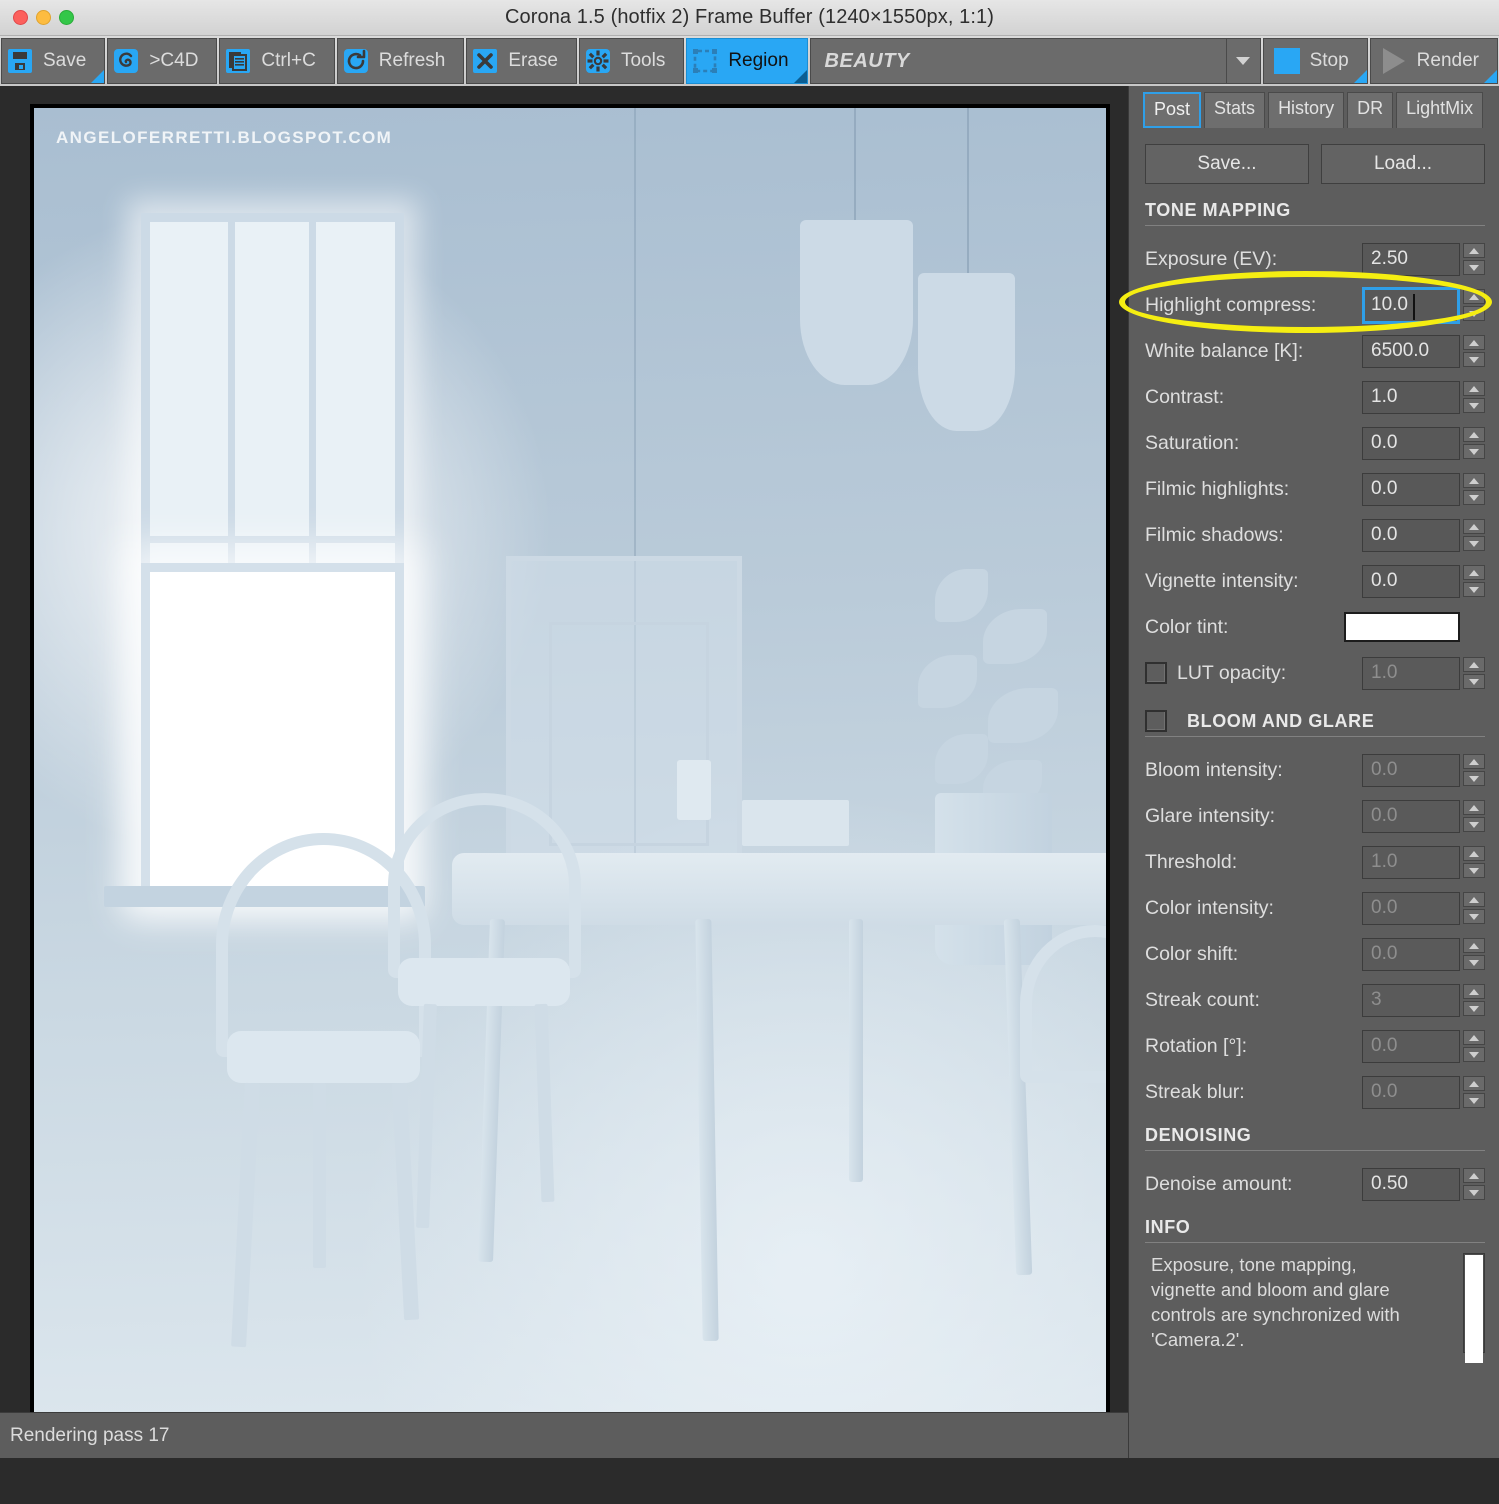 Image resolution: width=1499 pixels, height=1504 pixels. I want to click on info-scrollbar, so click(1474, 1308).